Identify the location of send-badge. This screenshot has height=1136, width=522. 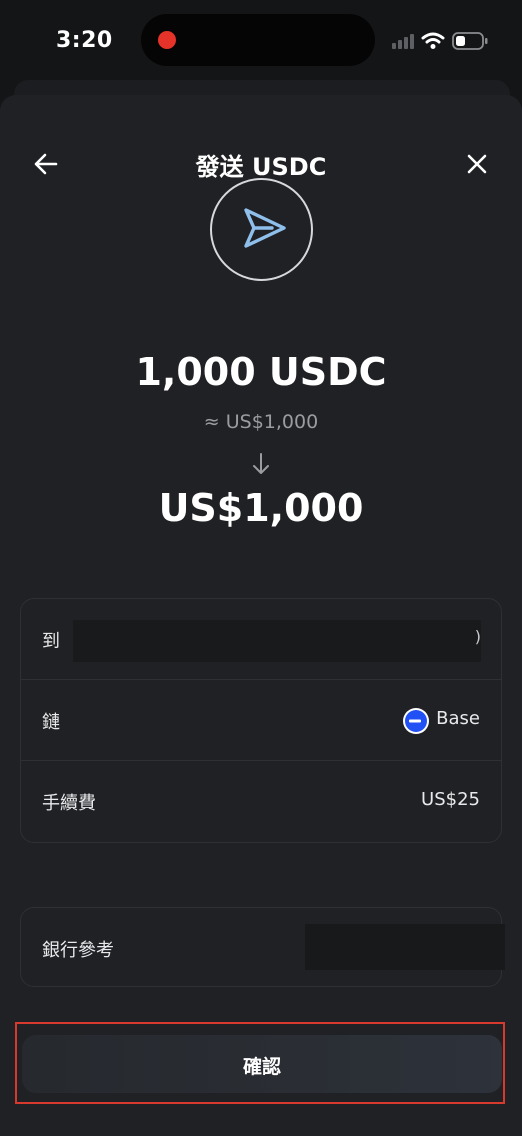
(261, 229).